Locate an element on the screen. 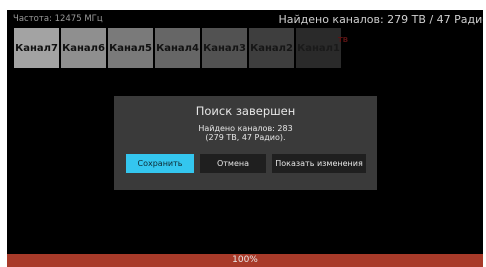 Image resolution: width=486 pixels, height=267 pixels. channel-tile: Канал2 is located at coordinates (271, 48).